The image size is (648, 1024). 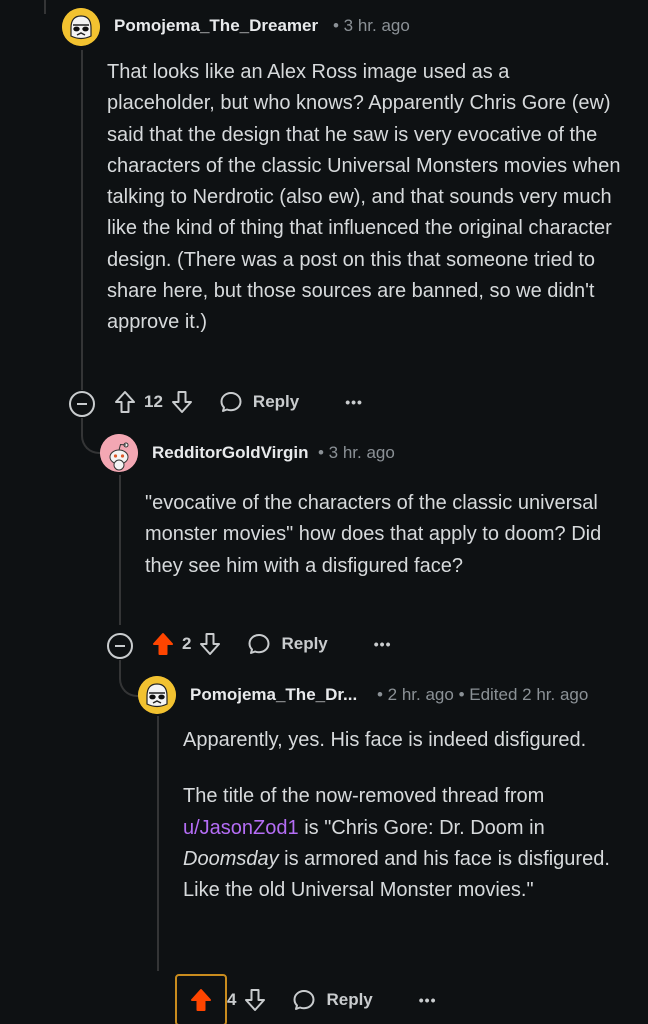 I want to click on comment-timestamp: • 2 hr. ago • Edited 2 hr. ago, so click(x=483, y=694).